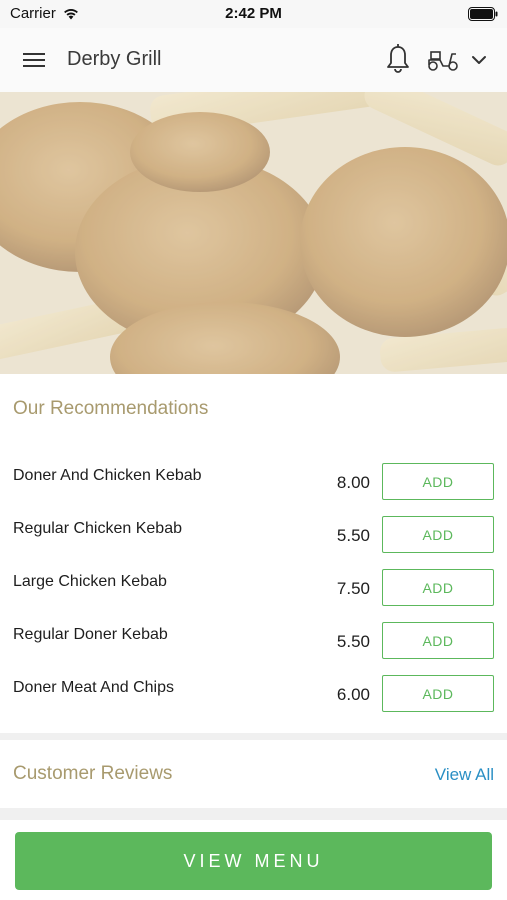 This screenshot has height=900, width=507. Describe the element at coordinates (111, 408) in the screenshot. I see `recommendations-title: Our Recommendations` at that location.